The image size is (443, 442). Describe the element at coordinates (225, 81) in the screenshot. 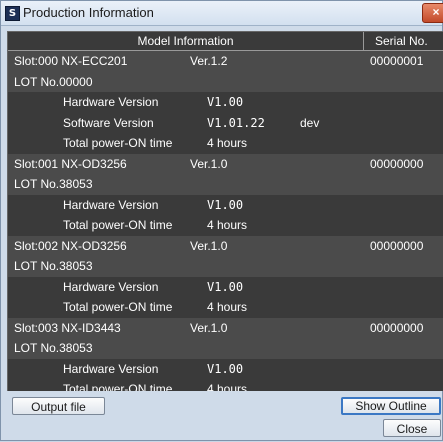

I see `lot-row: LOT No.00000` at that location.